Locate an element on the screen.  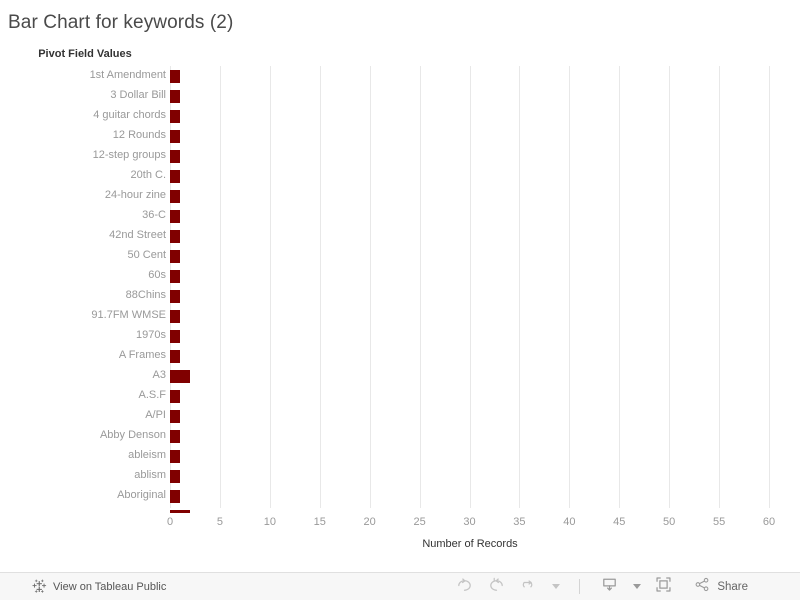
category-label: 3 Dollar Bill is located at coordinates (138, 95).